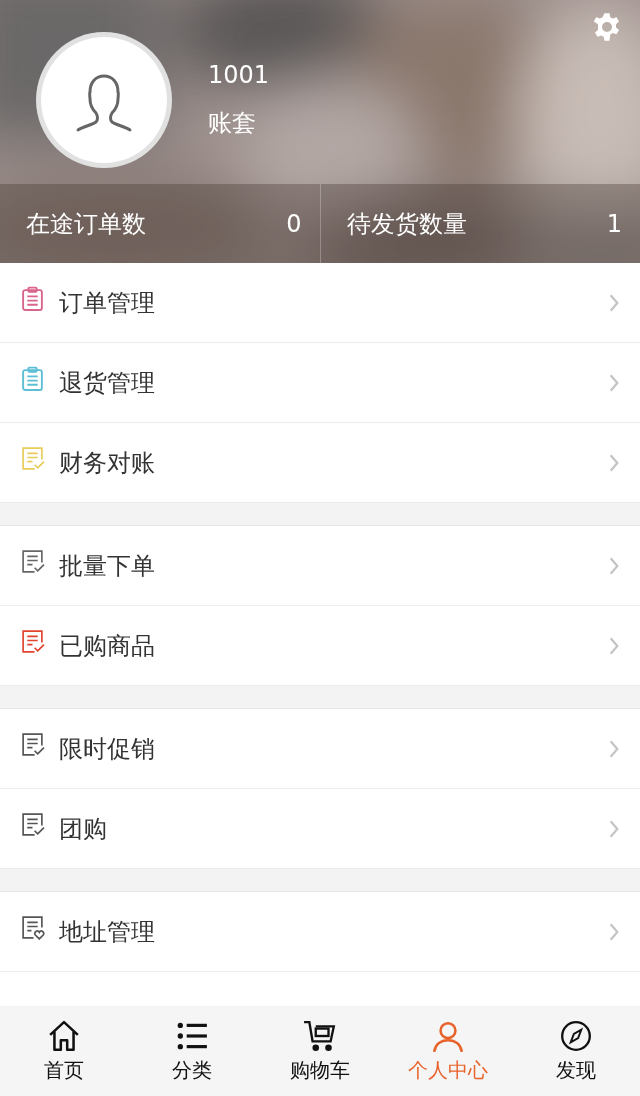  What do you see at coordinates (320, 1036) in the screenshot?
I see `cart-icon` at bounding box center [320, 1036].